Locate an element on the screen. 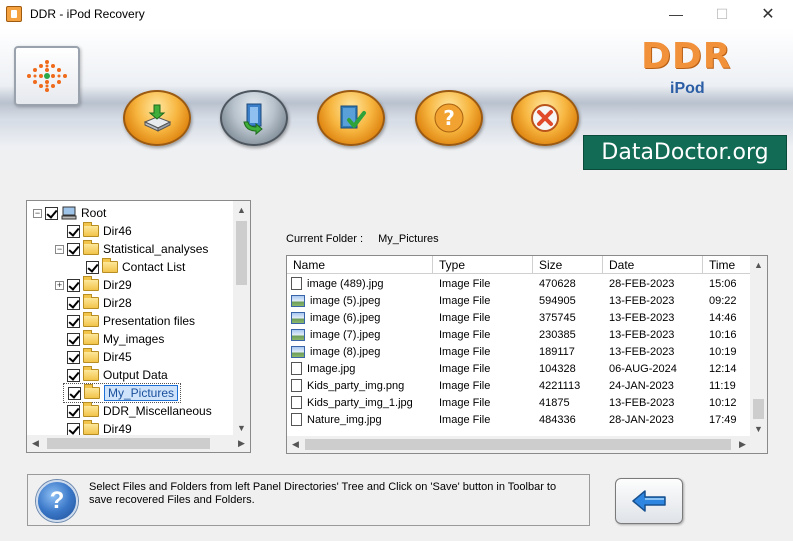  load-data-icon is located at coordinates (254, 118).